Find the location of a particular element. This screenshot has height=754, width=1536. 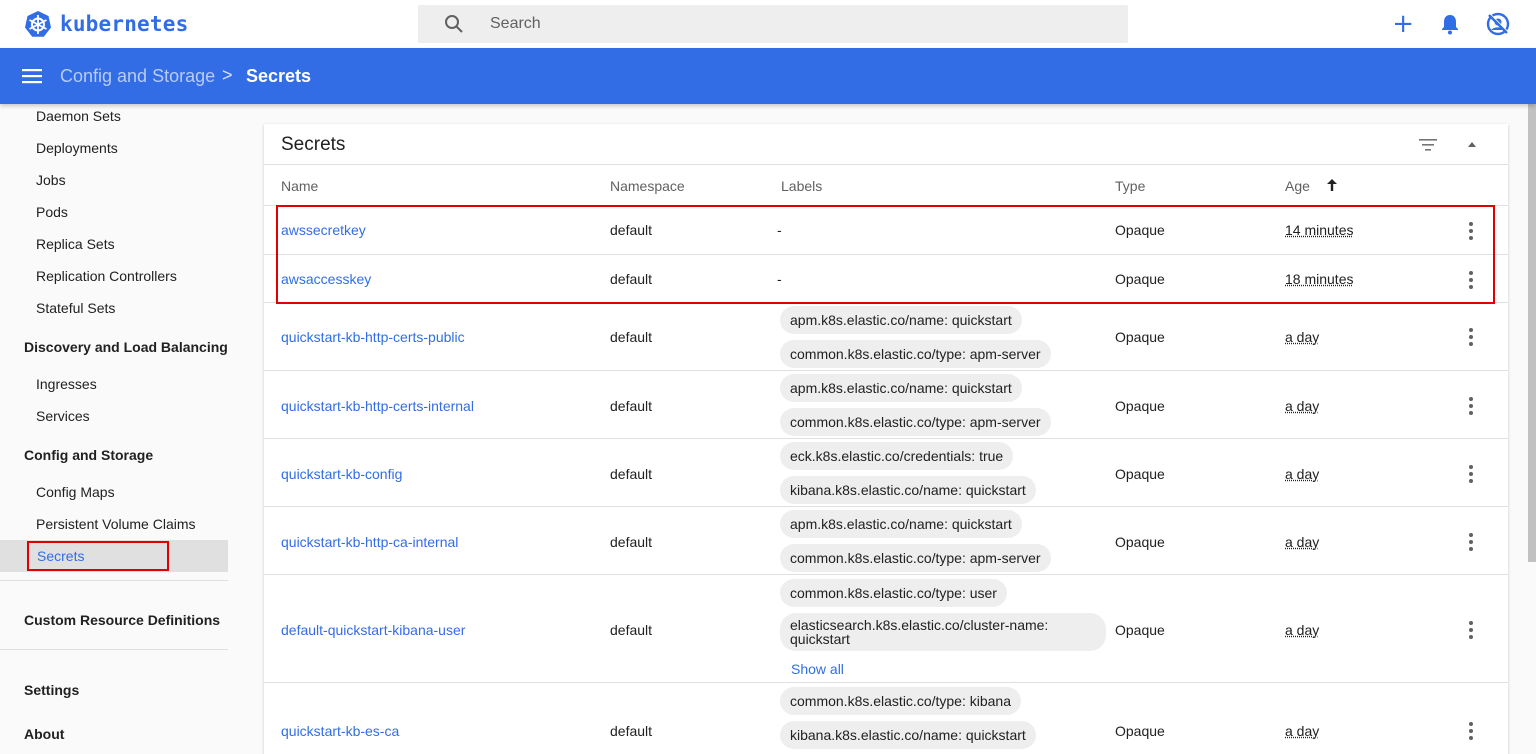

helm-wheel-icon is located at coordinates (38, 24).